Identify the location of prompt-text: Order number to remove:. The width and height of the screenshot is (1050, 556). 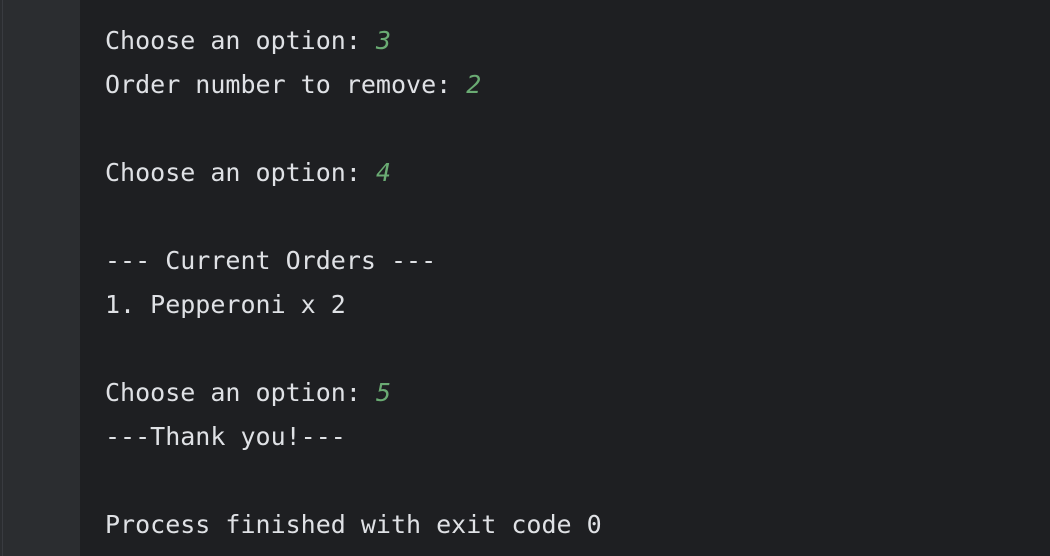
(286, 84).